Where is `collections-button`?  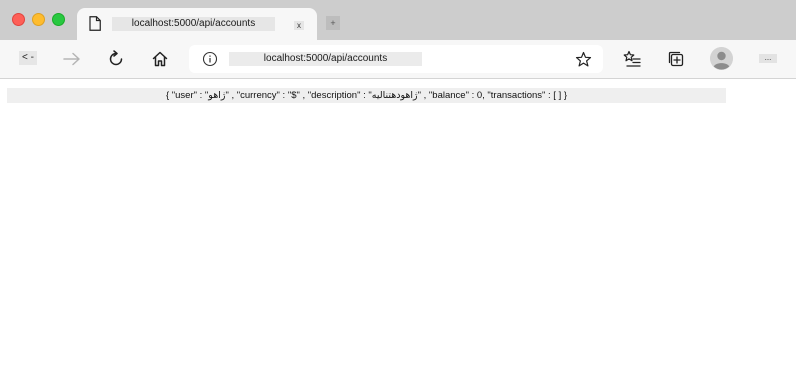
collections-button is located at coordinates (676, 59).